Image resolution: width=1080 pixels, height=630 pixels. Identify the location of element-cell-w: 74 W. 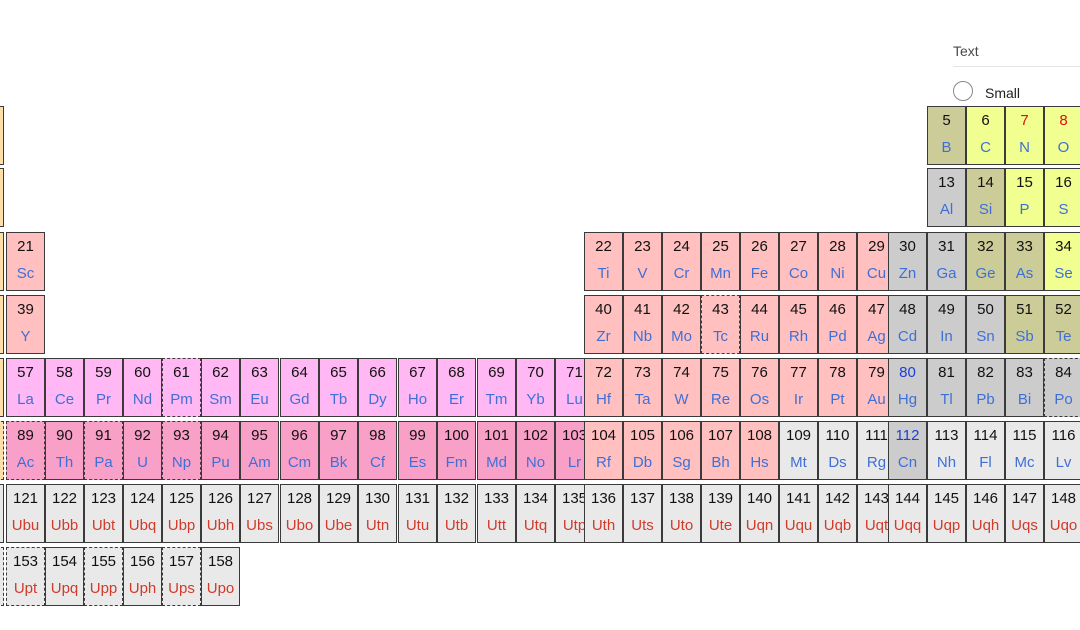
(681, 387).